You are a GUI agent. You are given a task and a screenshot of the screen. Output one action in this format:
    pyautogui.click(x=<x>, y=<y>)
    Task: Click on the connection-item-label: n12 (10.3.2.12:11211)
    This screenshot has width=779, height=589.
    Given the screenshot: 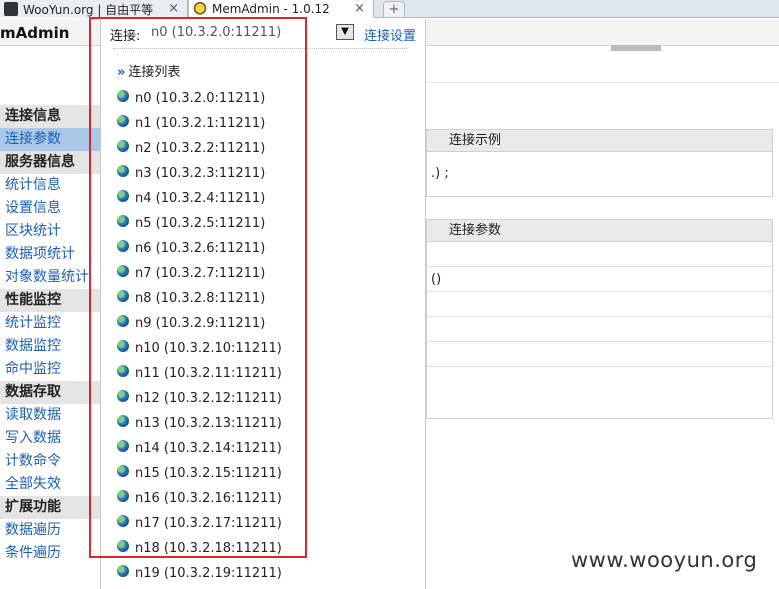 What is the action you would take?
    pyautogui.click(x=208, y=398)
    